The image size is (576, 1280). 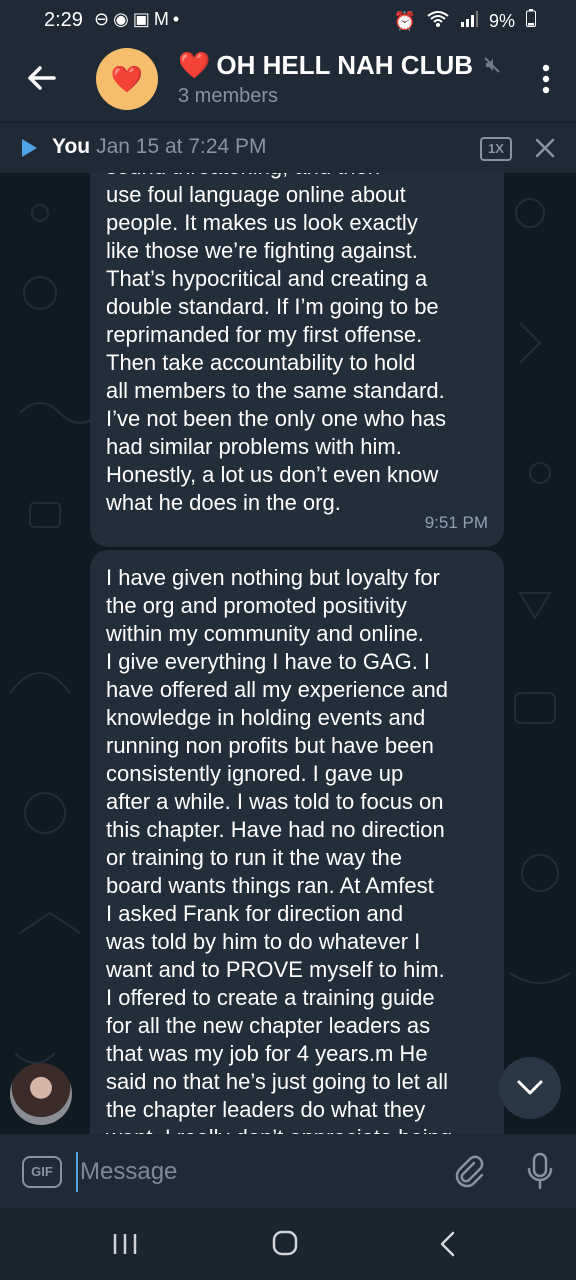 I want to click on play-icon, so click(x=29, y=148).